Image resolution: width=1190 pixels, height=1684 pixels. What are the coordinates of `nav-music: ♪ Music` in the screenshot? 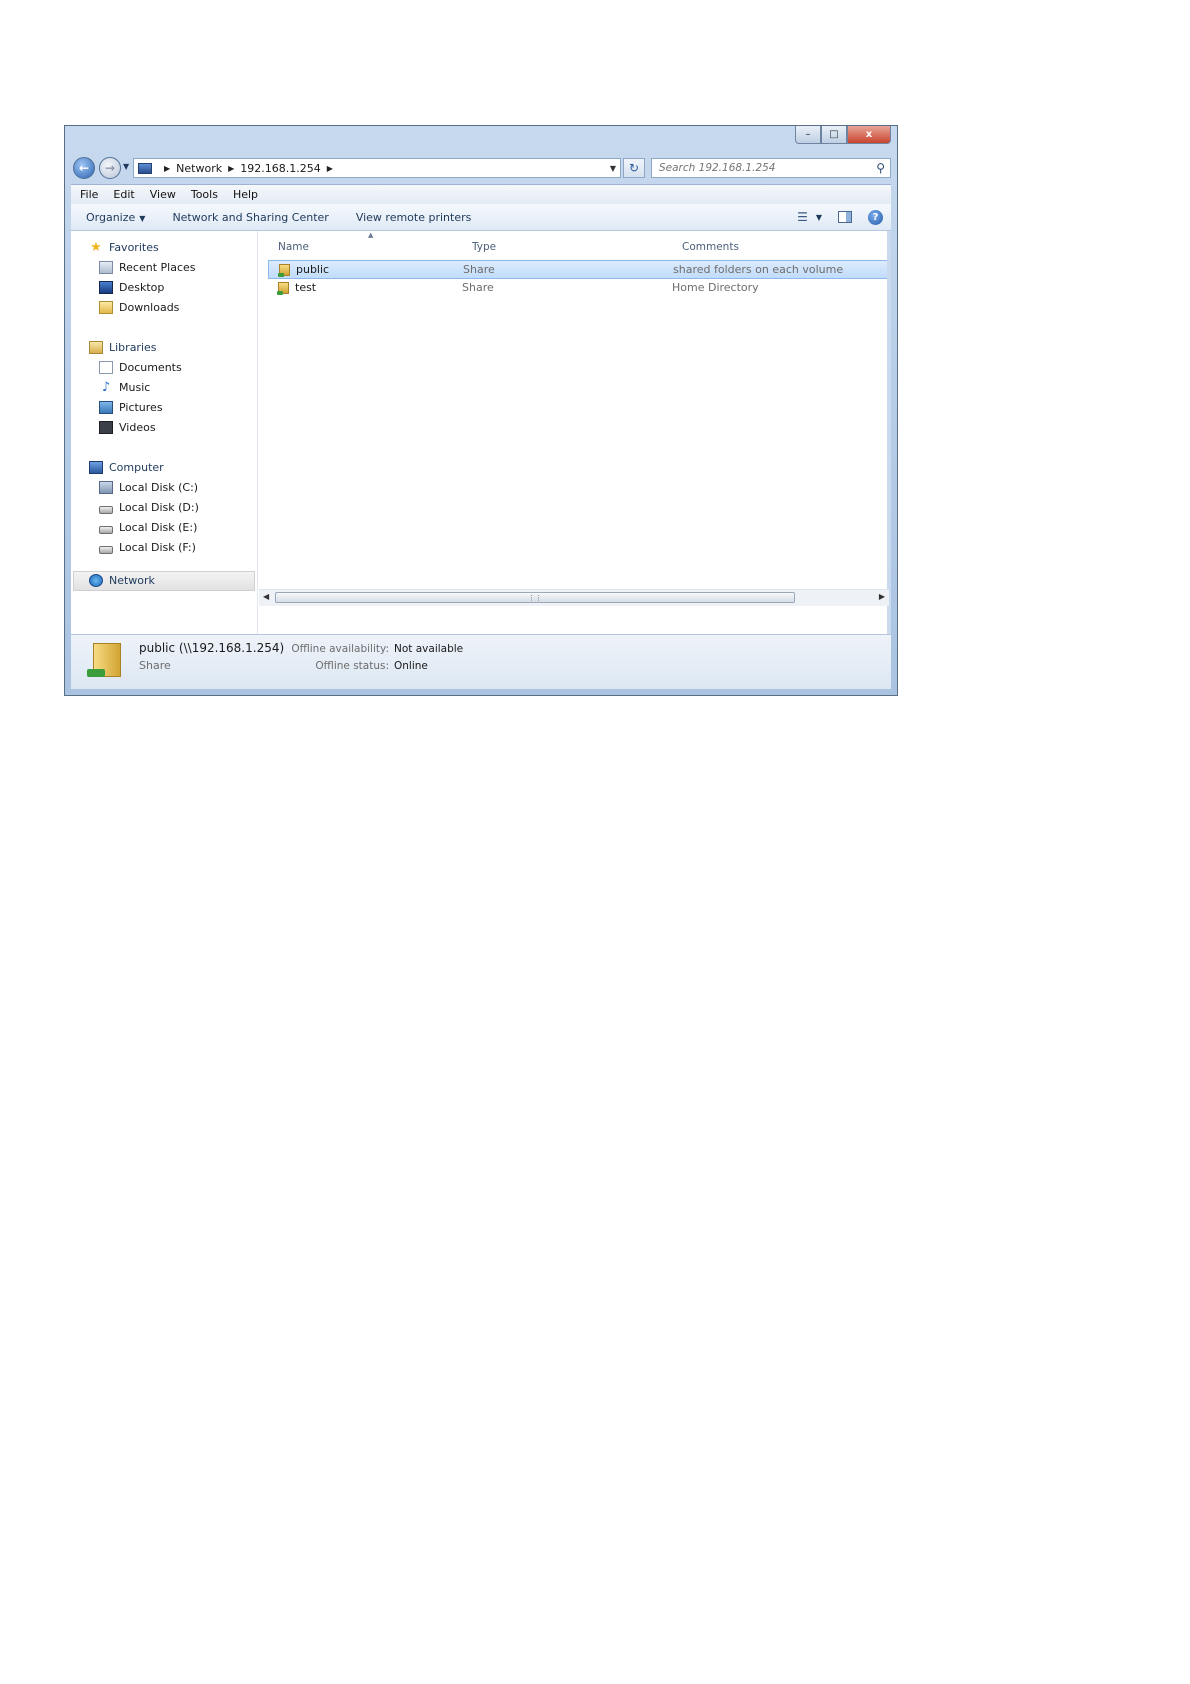 It's located at (124, 387).